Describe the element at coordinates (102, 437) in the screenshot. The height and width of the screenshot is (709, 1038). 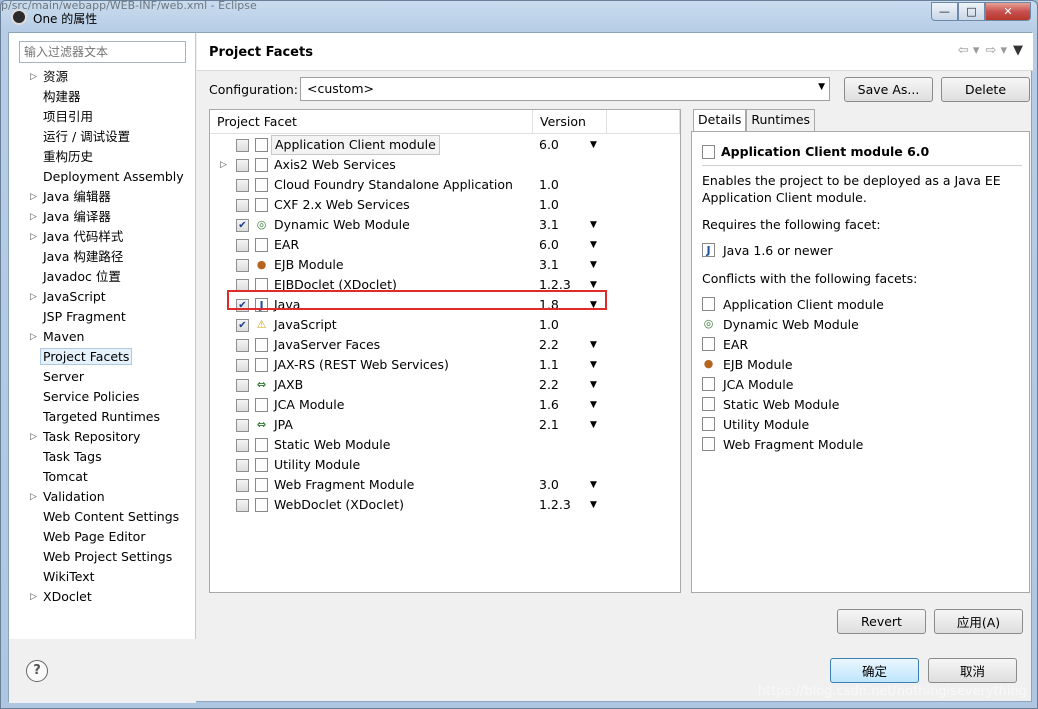
I see `nav-item: ▷ Task Repository` at that location.